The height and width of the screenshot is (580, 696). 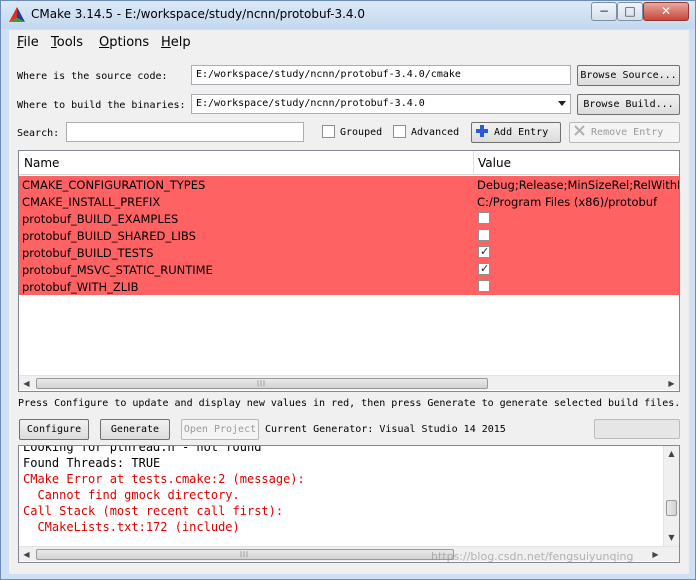 I want to click on menu-bar: File Tools Options Help, so click(x=349, y=42).